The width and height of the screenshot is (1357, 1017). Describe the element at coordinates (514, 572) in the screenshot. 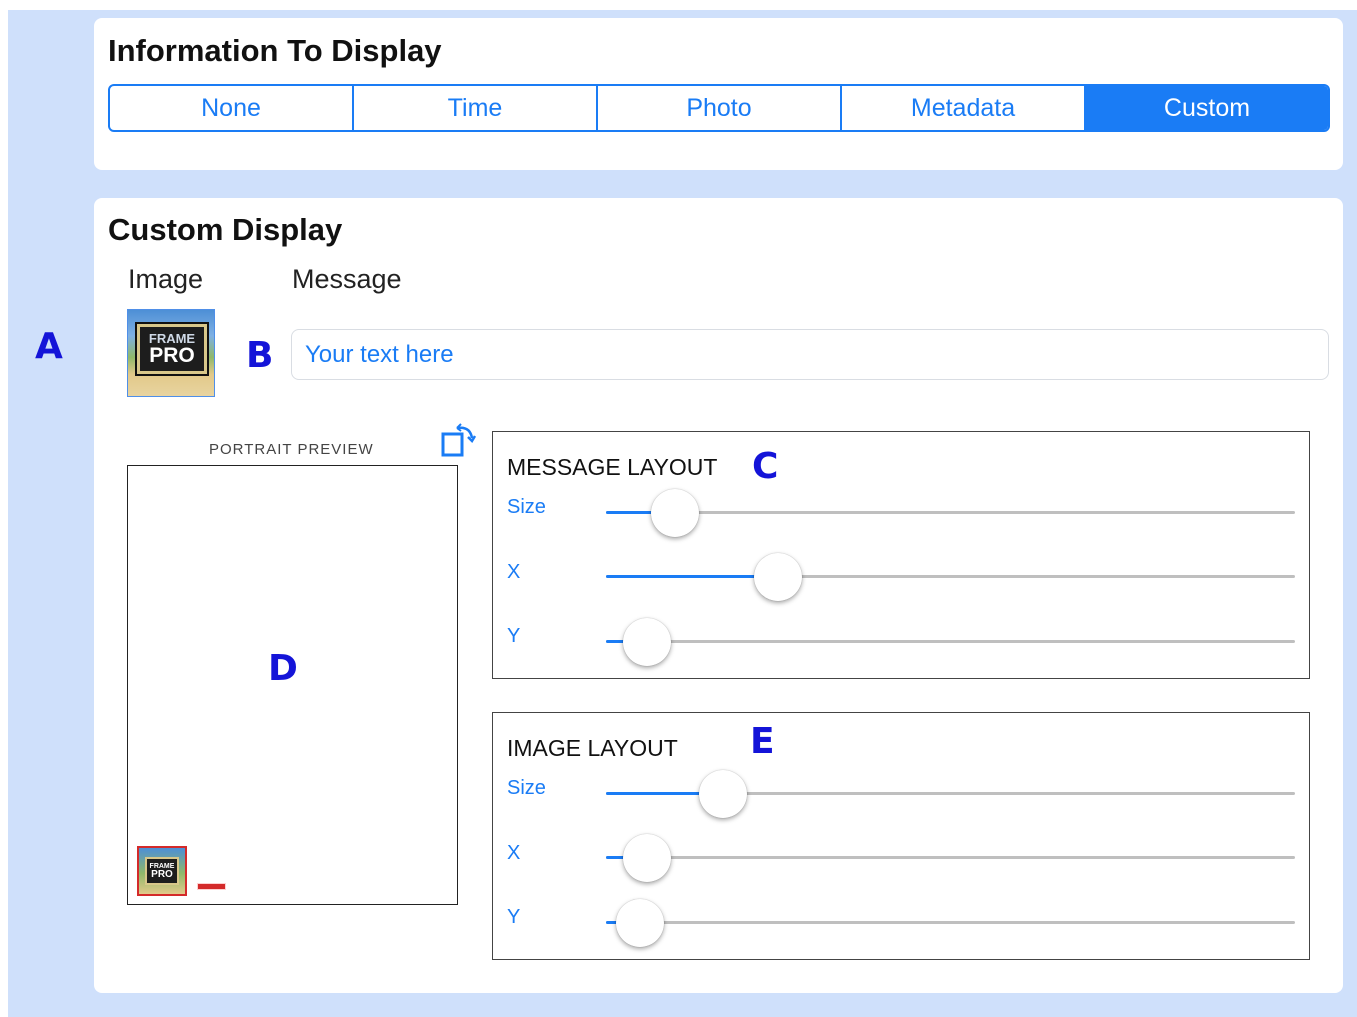

I see `message-x-label: X` at that location.